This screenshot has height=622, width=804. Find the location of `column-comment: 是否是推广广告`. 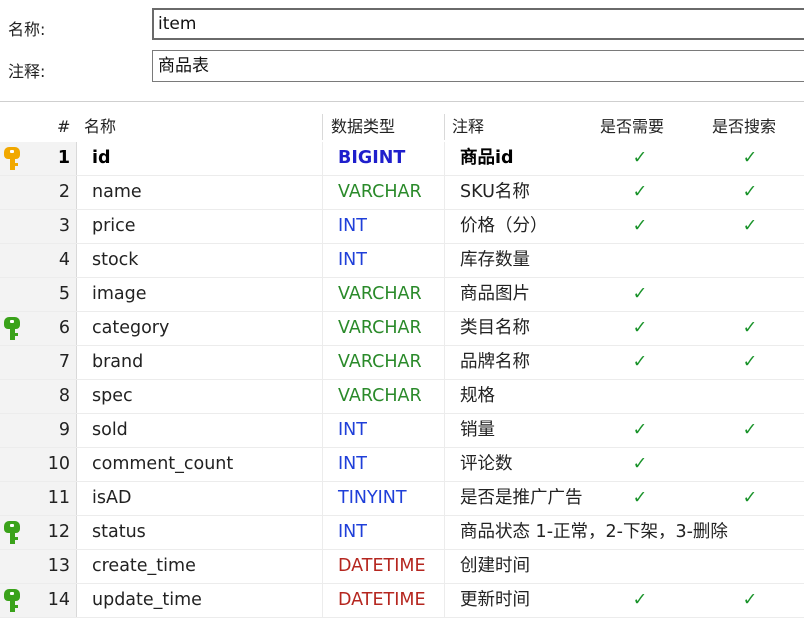

column-comment: 是否是推广广告 is located at coordinates (521, 498).